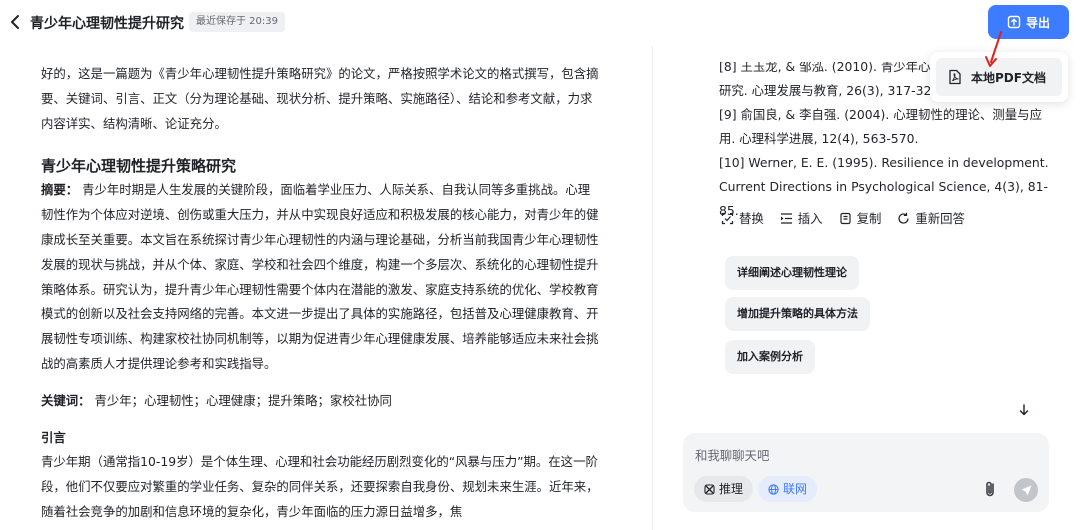  Describe the element at coordinates (869, 218) in the screenshot. I see `copy-label: 复制` at that location.